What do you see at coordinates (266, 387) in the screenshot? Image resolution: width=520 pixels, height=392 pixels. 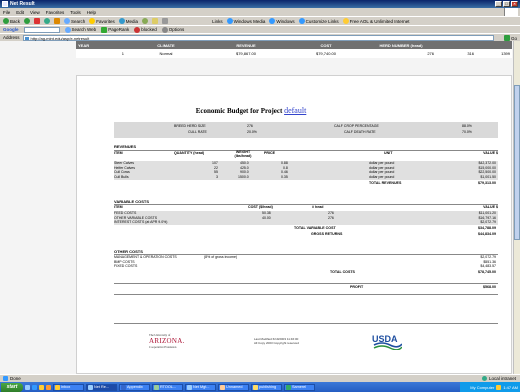 I see `taskbar-item-publishing: publishing` at bounding box center [266, 387].